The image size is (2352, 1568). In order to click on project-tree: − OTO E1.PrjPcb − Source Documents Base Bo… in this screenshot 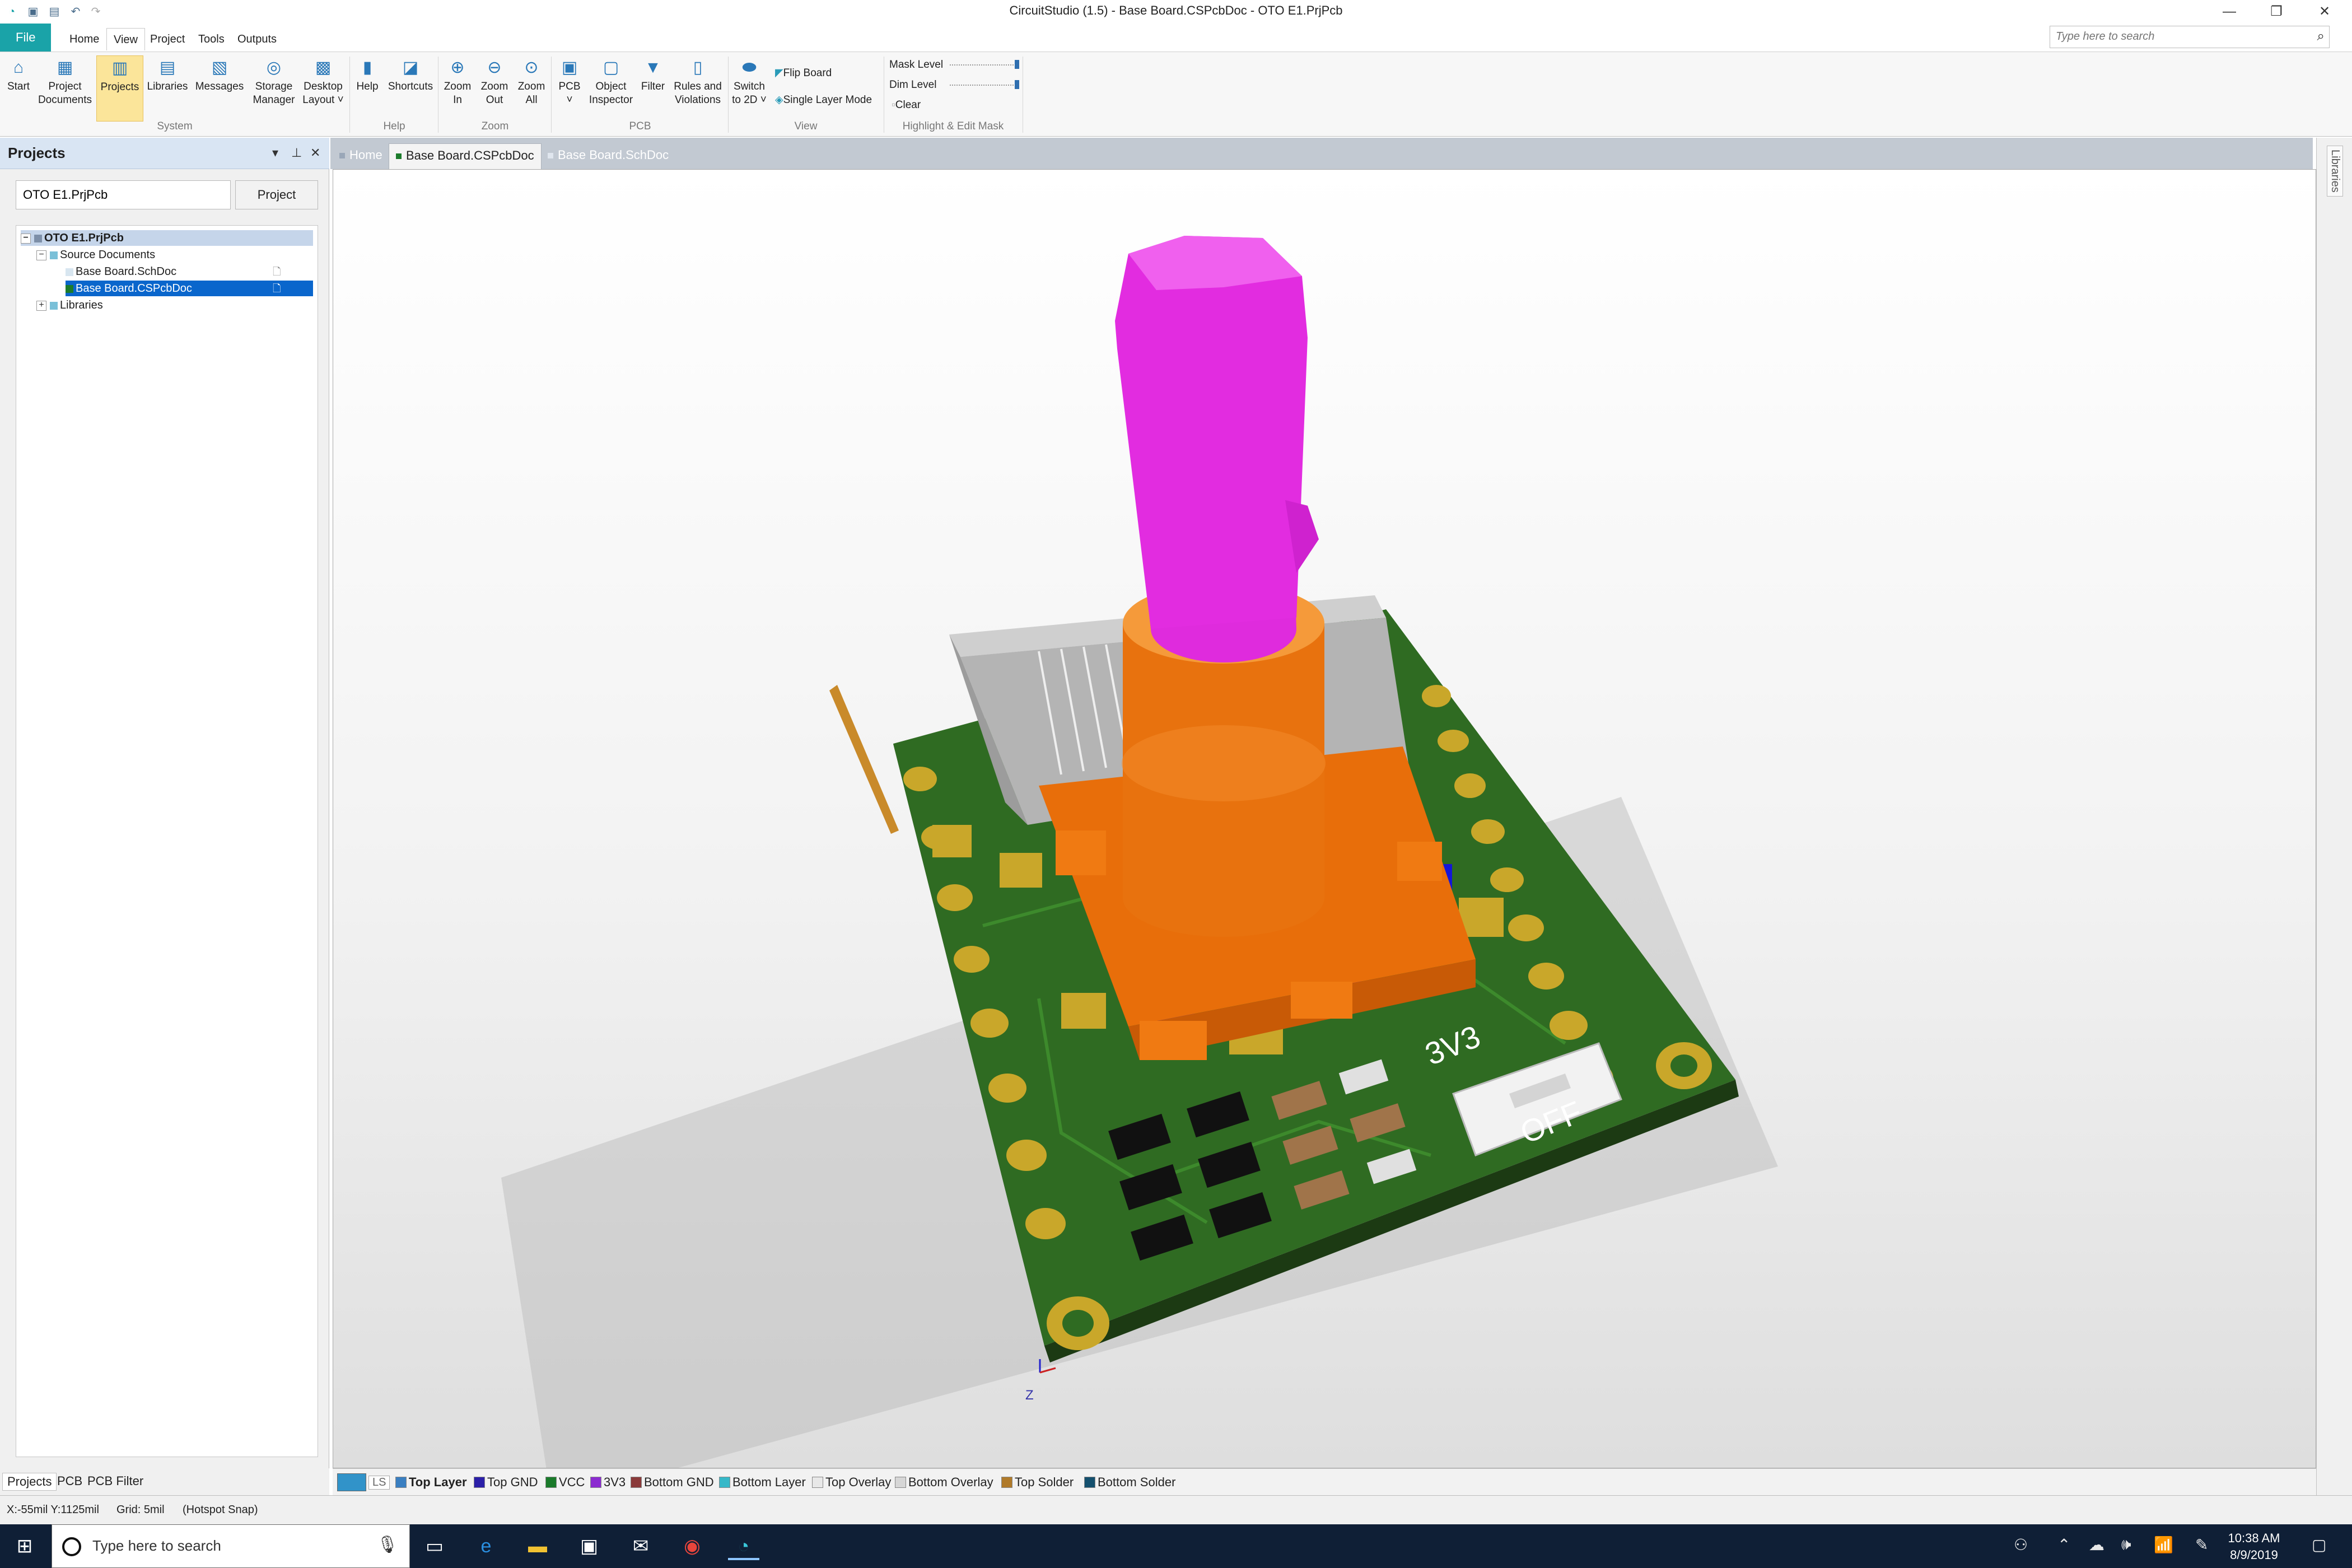, I will do `click(167, 841)`.